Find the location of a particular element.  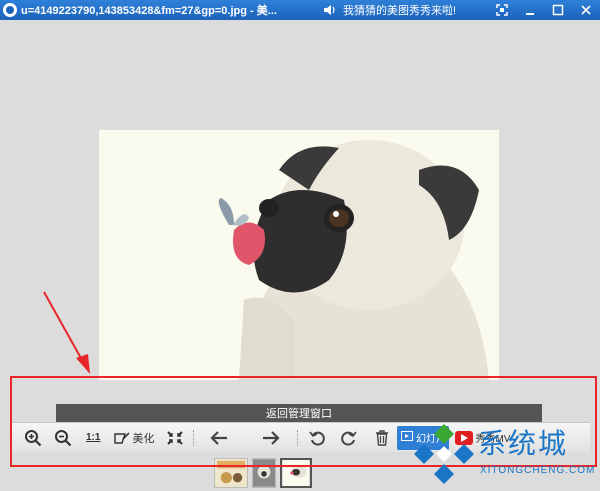

speaker-icon is located at coordinates (330, 10).